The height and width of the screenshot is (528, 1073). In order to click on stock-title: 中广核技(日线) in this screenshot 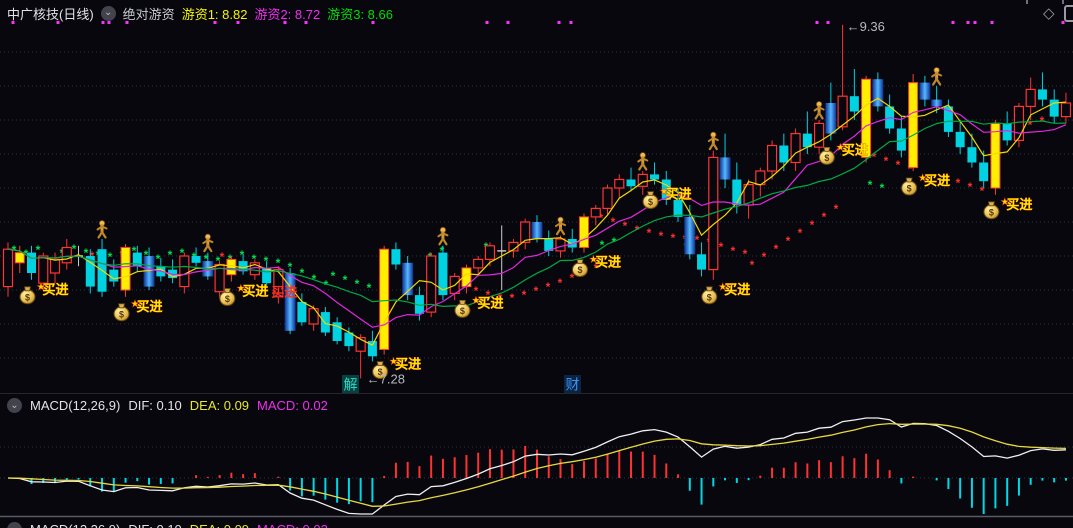, I will do `click(50, 14)`.